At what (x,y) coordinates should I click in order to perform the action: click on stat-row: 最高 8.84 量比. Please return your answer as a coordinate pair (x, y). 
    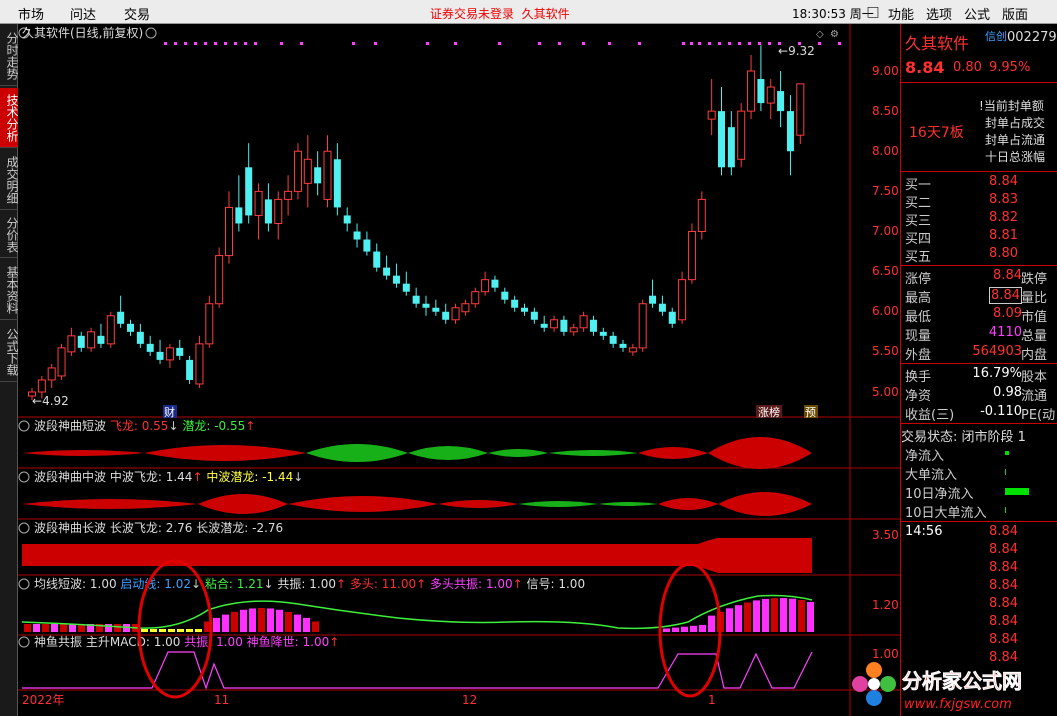
    Looking at the image, I should click on (976, 296).